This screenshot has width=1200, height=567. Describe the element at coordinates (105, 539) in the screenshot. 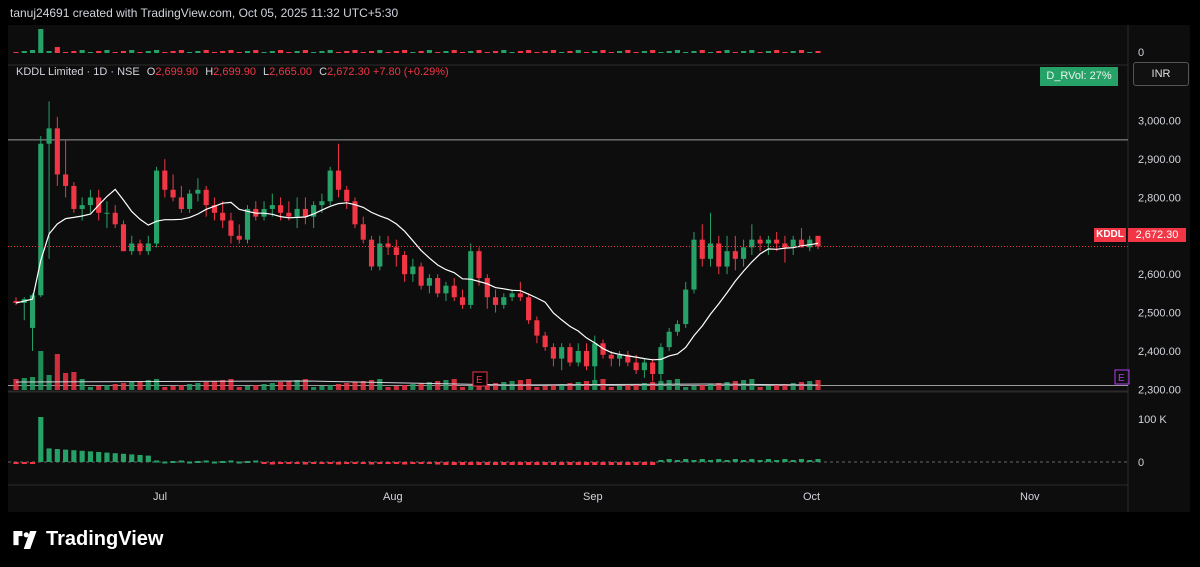

I see `brand-name: TradingView` at that location.